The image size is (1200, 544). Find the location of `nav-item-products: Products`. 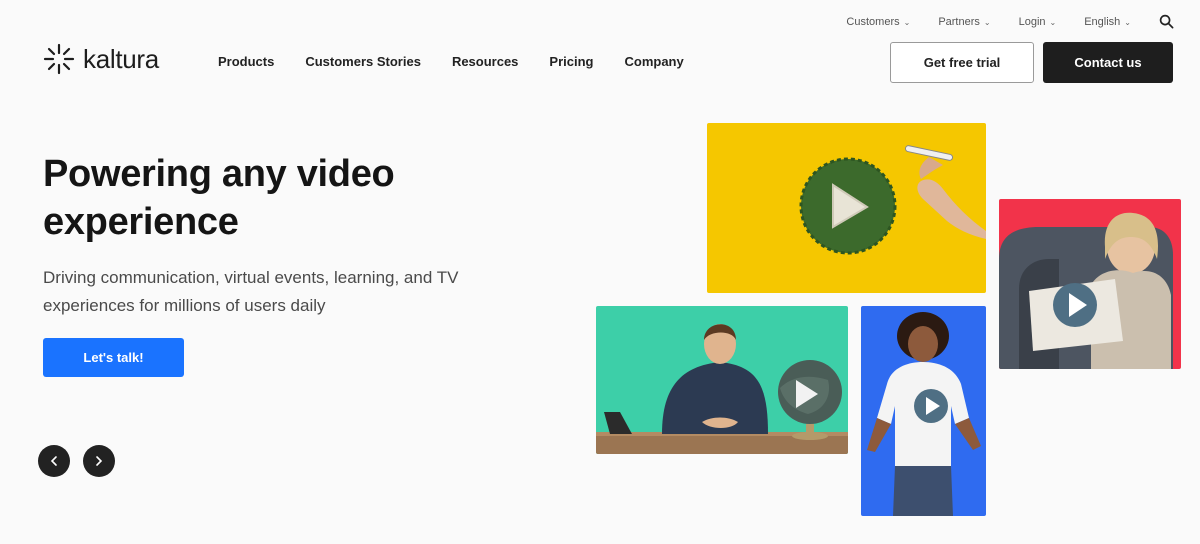

nav-item-products: Products is located at coordinates (246, 61).